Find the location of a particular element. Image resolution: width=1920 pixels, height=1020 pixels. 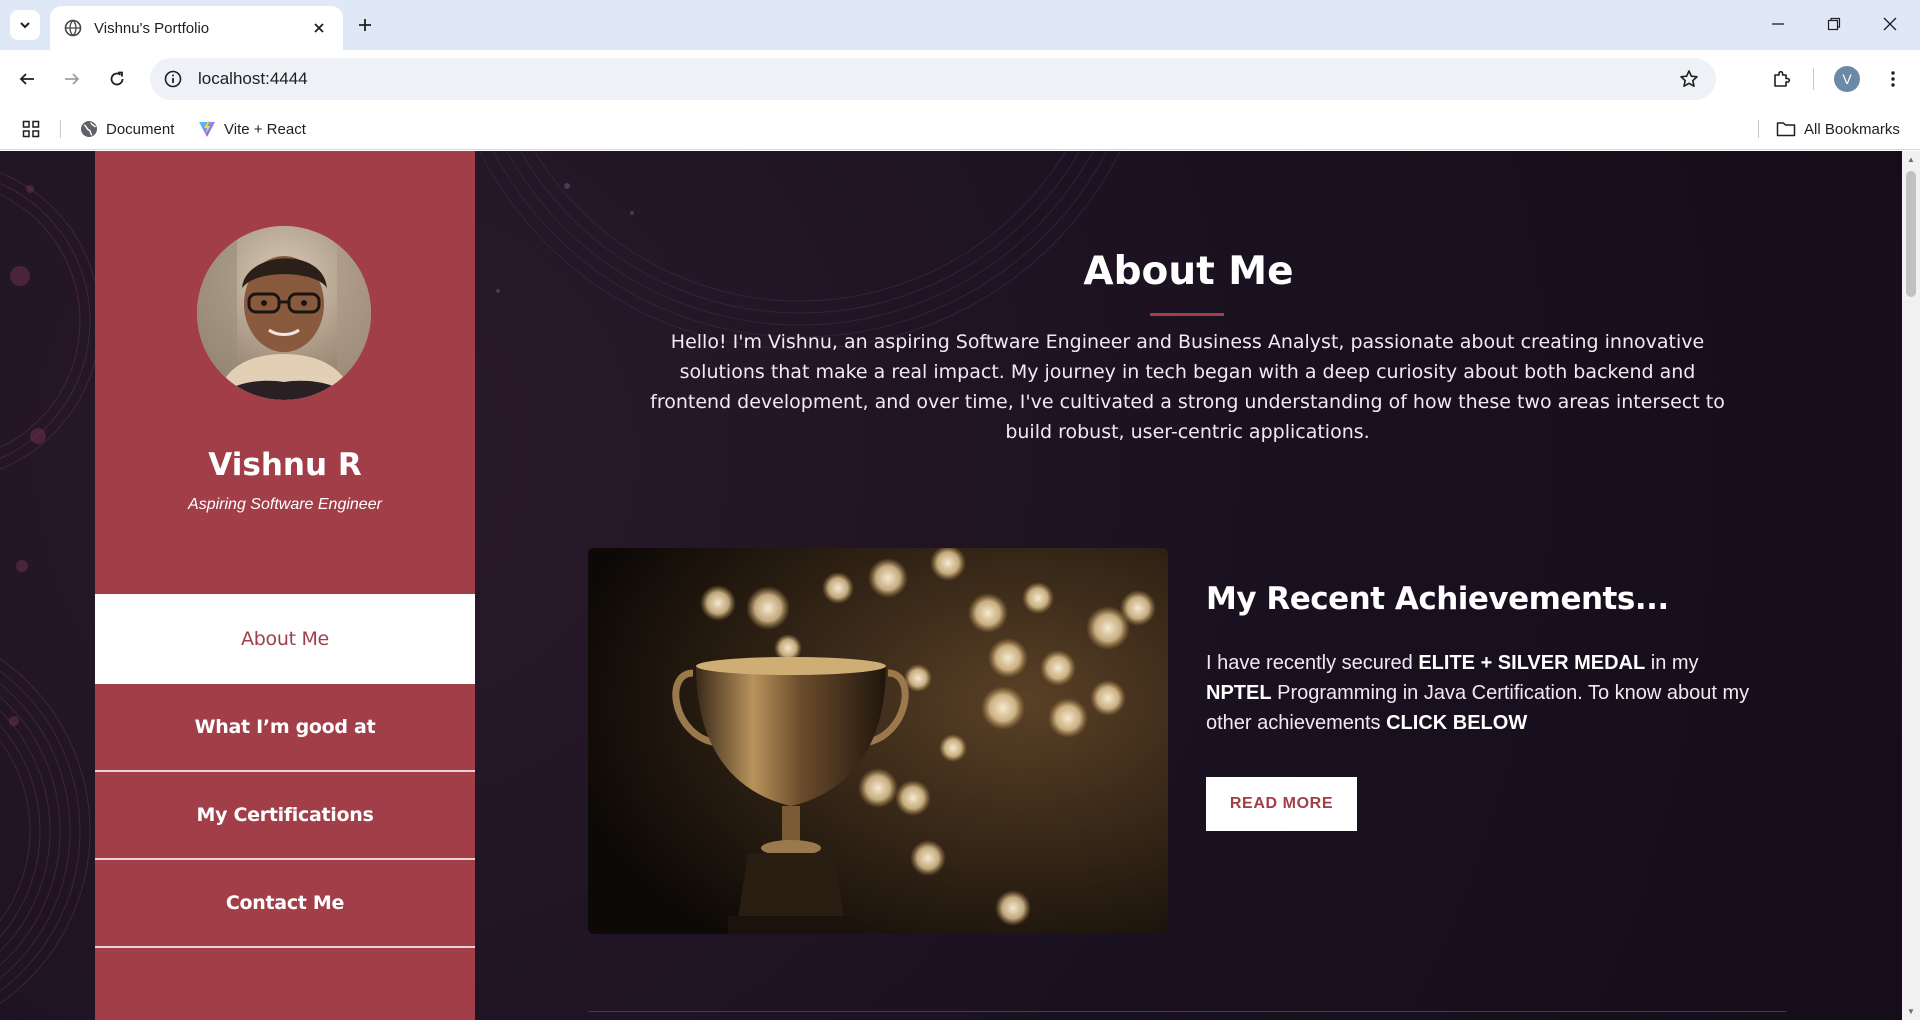

trophy-image is located at coordinates (878, 741).